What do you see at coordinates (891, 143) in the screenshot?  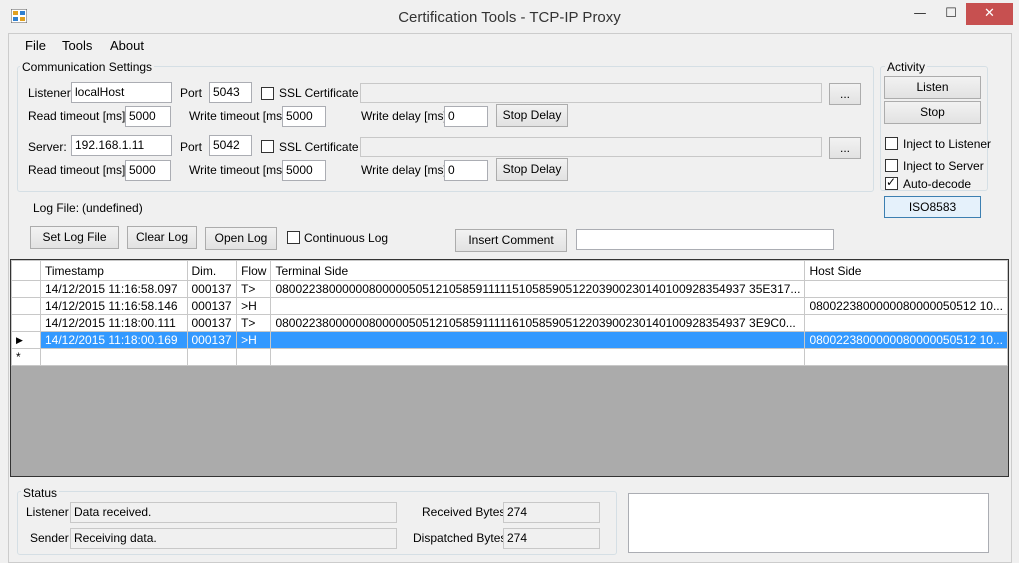 I see `inject-listener-checkbox` at bounding box center [891, 143].